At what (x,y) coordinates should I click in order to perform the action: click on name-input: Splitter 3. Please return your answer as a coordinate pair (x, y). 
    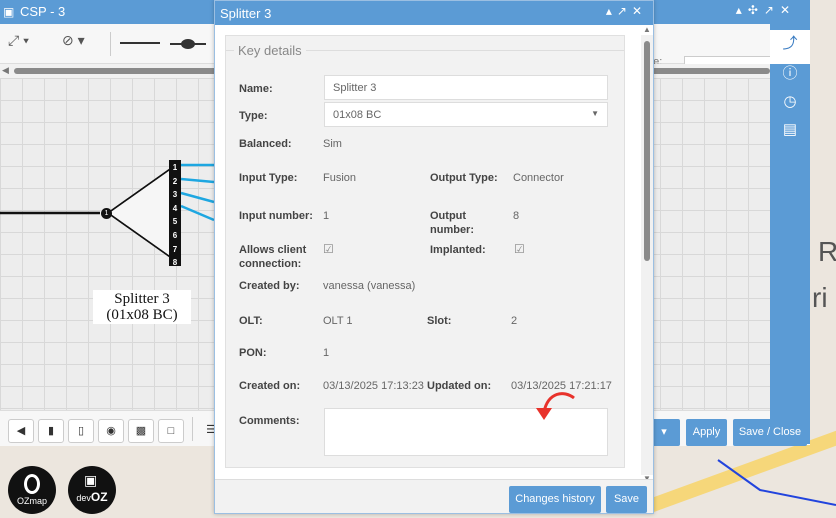
    Looking at the image, I should click on (466, 87).